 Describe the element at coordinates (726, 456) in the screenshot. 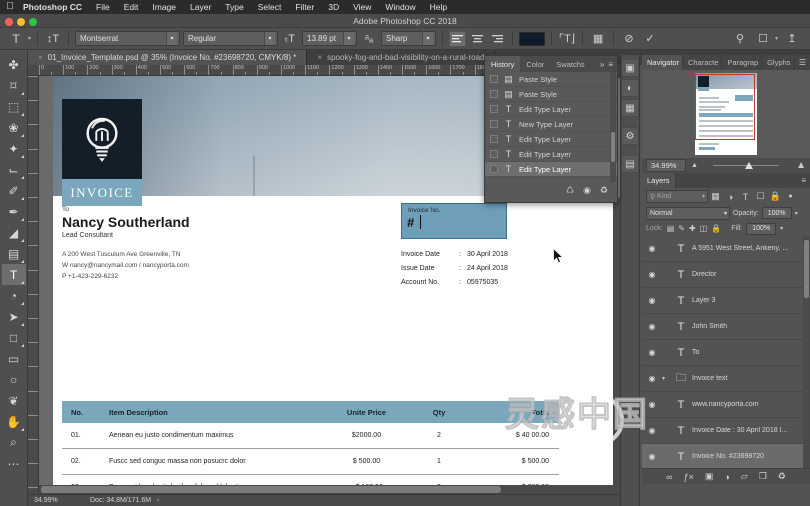

I see `layer-row: ◉ T Invoice No. #23698720` at that location.